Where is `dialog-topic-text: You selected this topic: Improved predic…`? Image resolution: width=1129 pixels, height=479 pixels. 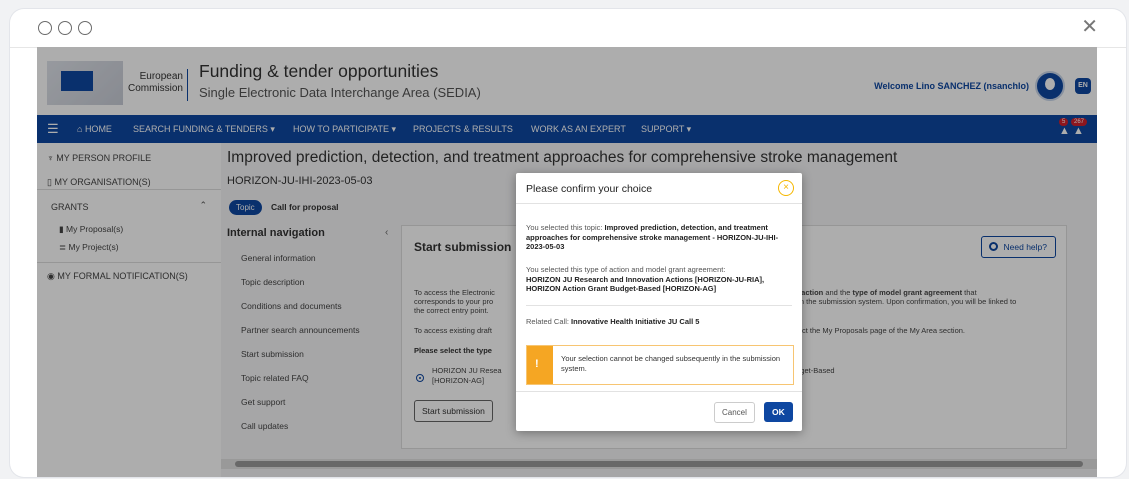 dialog-topic-text: You selected this topic: Improved predic… is located at coordinates (659, 237).